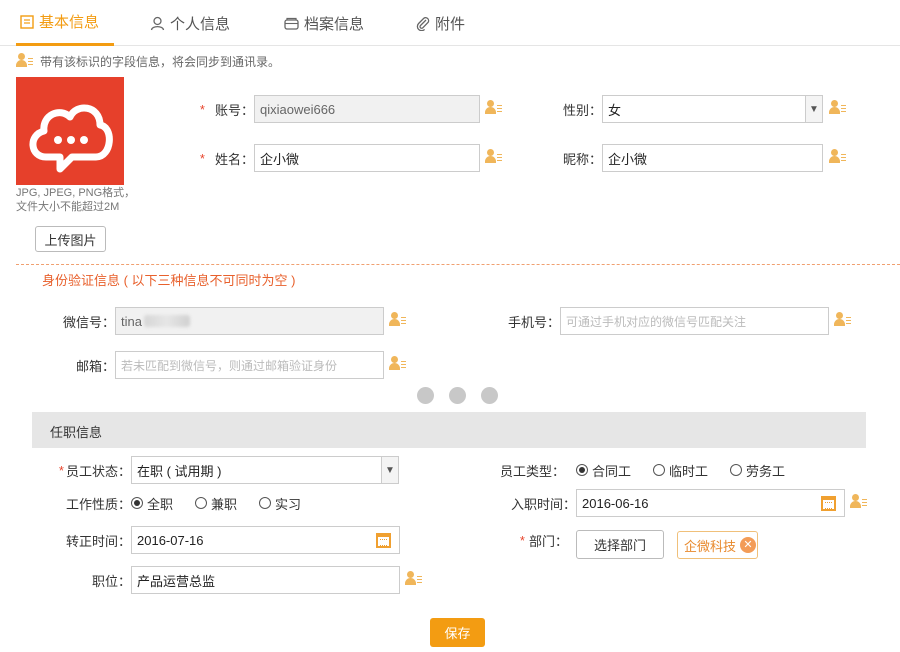  What do you see at coordinates (160, 504) in the screenshot?
I see `radio-label: 全职` at bounding box center [160, 504].